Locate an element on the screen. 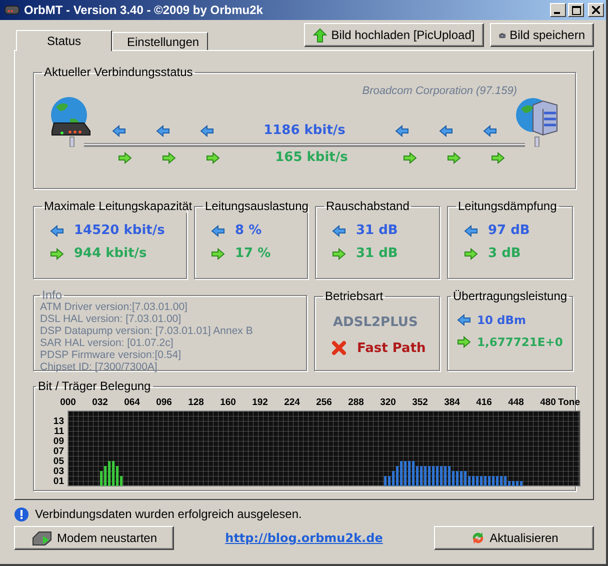  info-line: DSL HAL version: [7.03.01.00] is located at coordinates (111, 319).